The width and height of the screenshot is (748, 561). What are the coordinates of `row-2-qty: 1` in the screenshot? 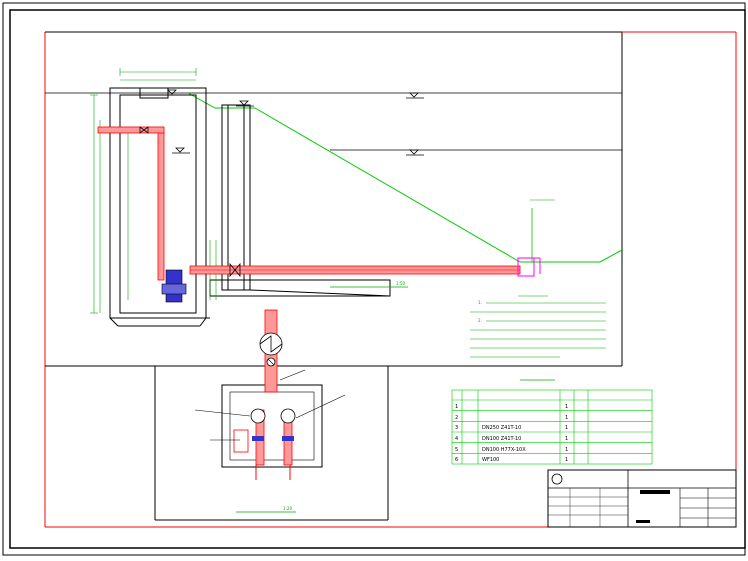 It's located at (566, 418).